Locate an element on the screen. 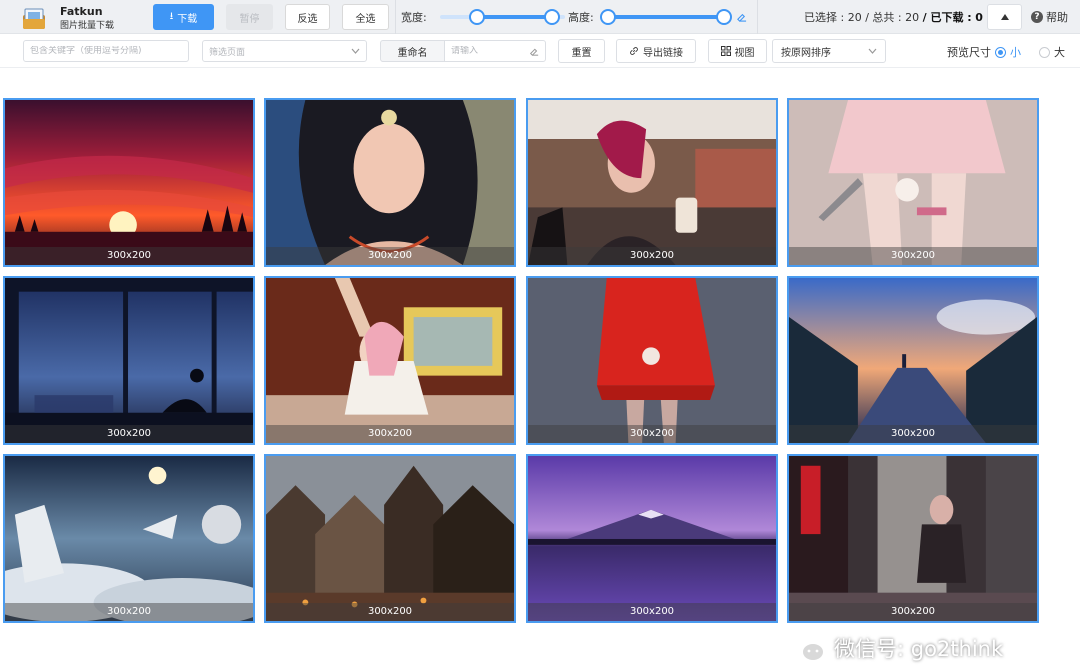 This screenshot has height=666, width=1080. size-large-label: 大 is located at coordinates (1059, 52).